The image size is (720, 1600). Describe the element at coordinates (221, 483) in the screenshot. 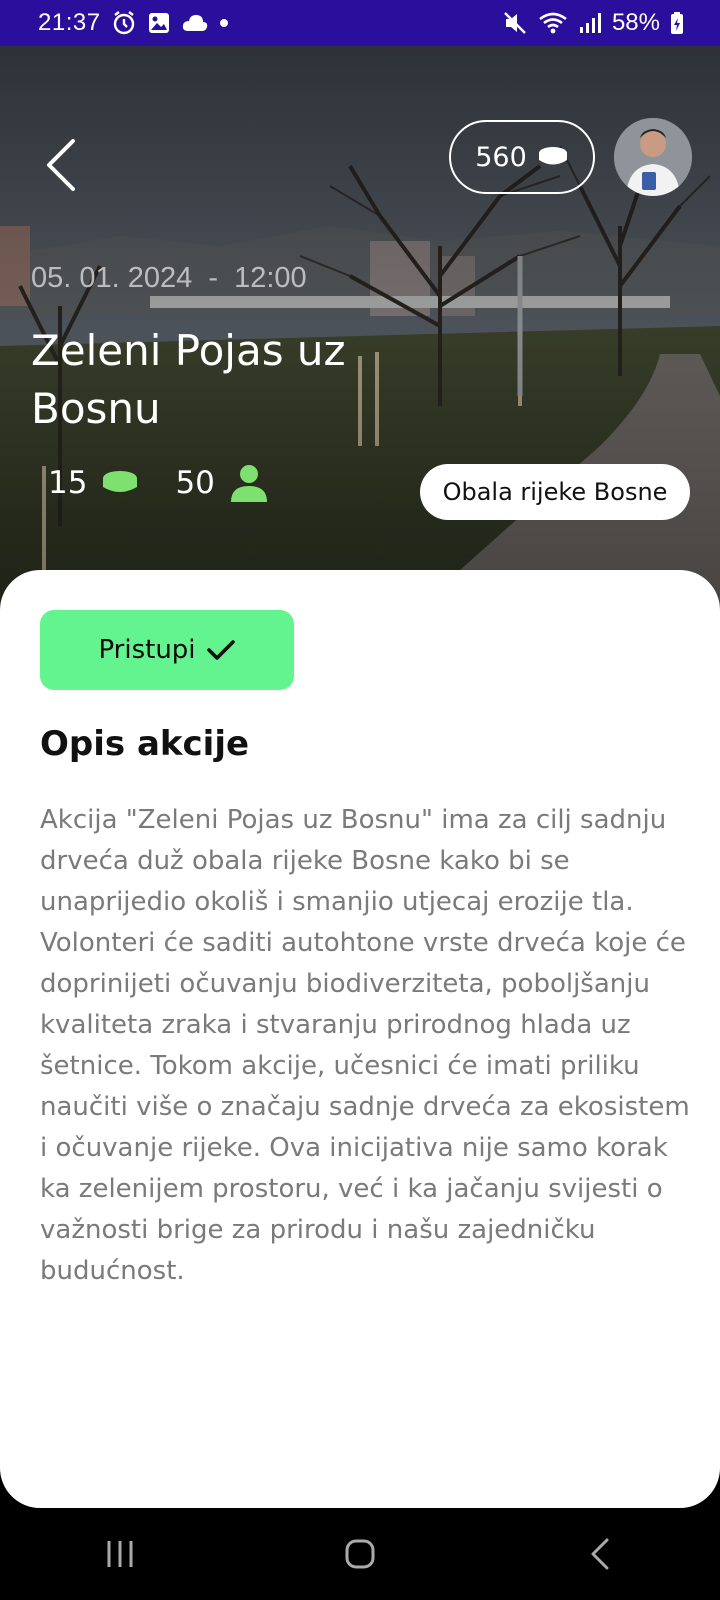

I see `participants-stat: 50` at that location.